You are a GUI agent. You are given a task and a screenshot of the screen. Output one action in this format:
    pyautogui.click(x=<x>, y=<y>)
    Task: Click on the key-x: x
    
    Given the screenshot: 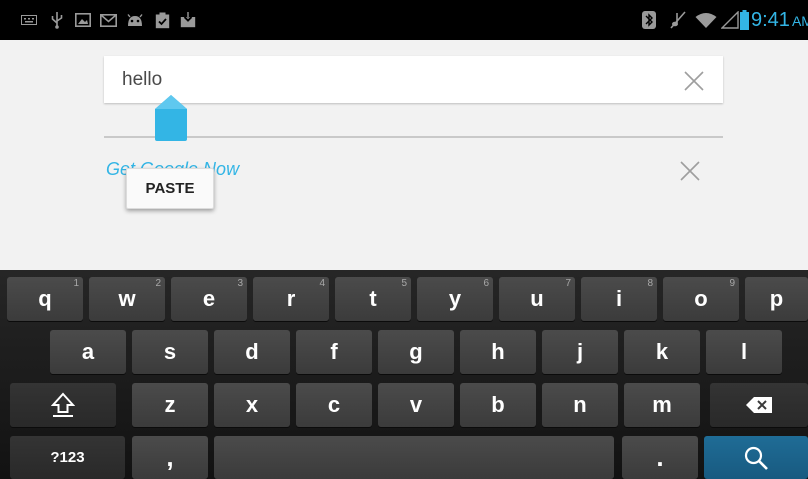 What is the action you would take?
    pyautogui.click(x=252, y=405)
    